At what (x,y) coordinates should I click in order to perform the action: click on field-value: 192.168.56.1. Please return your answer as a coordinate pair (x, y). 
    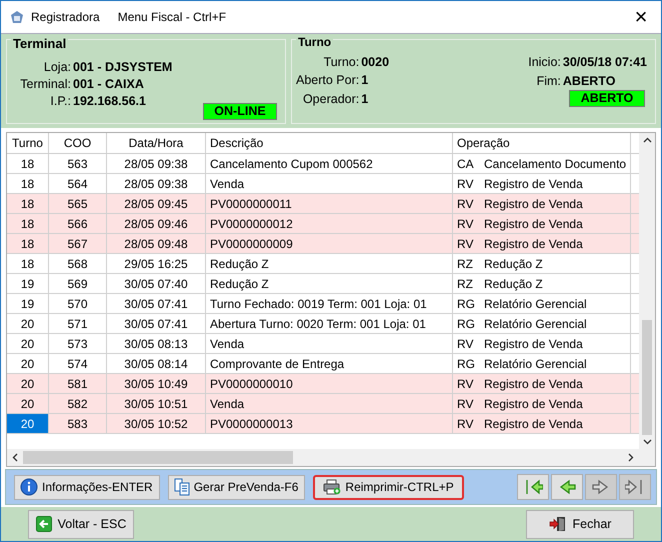
    Looking at the image, I should click on (110, 101).